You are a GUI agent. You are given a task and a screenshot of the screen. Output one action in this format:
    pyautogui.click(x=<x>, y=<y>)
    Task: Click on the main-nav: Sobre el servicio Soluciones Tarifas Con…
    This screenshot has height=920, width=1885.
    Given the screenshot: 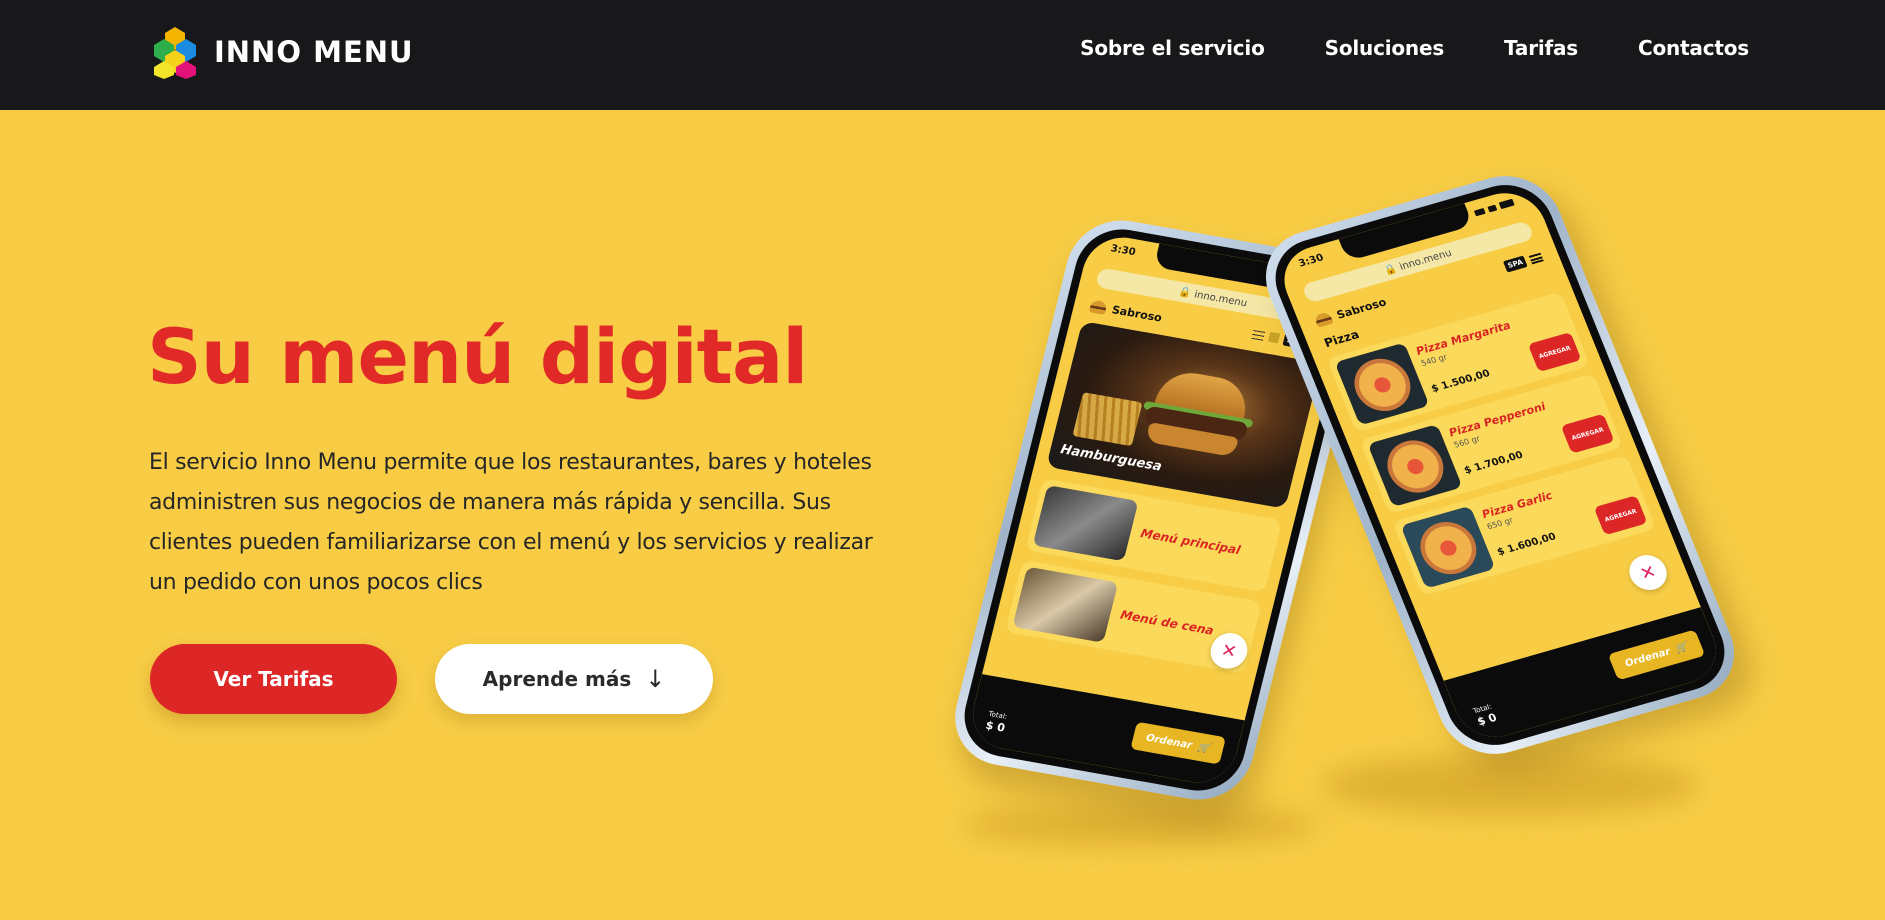 What is the action you would take?
    pyautogui.click(x=1414, y=48)
    